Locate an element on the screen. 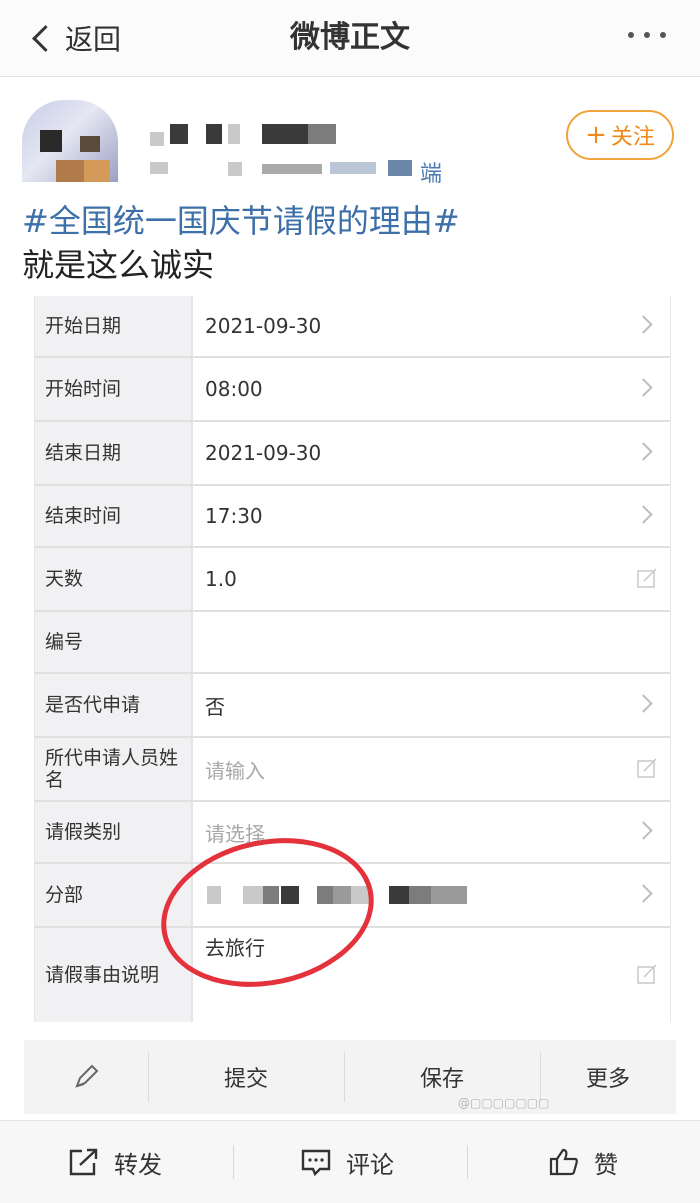 This screenshot has height=1203, width=700. form-row-number: 编号 is located at coordinates (352, 643).